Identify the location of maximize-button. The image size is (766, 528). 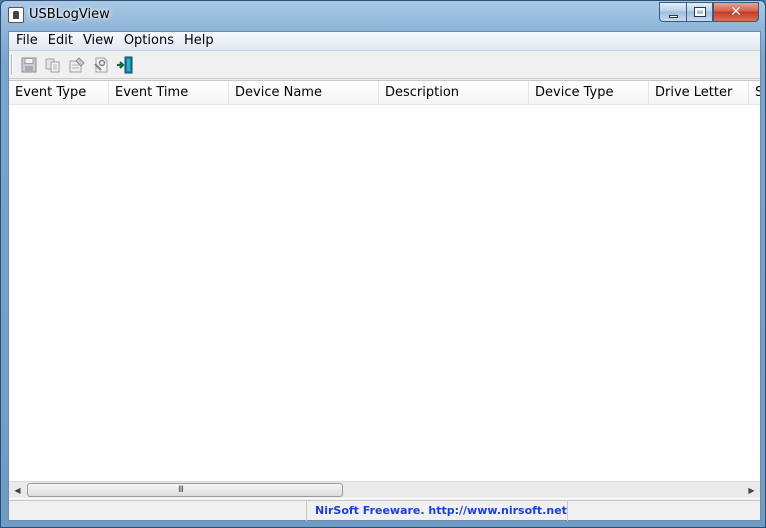
(699, 12).